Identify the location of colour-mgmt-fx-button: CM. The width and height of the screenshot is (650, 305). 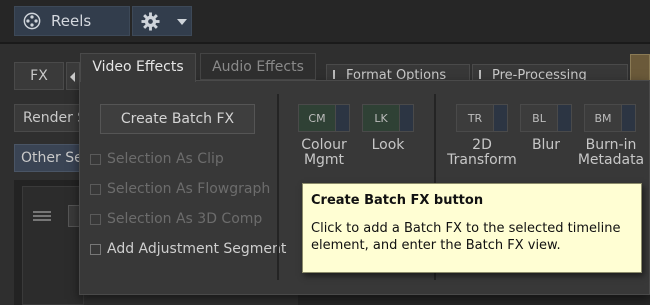
(324, 118).